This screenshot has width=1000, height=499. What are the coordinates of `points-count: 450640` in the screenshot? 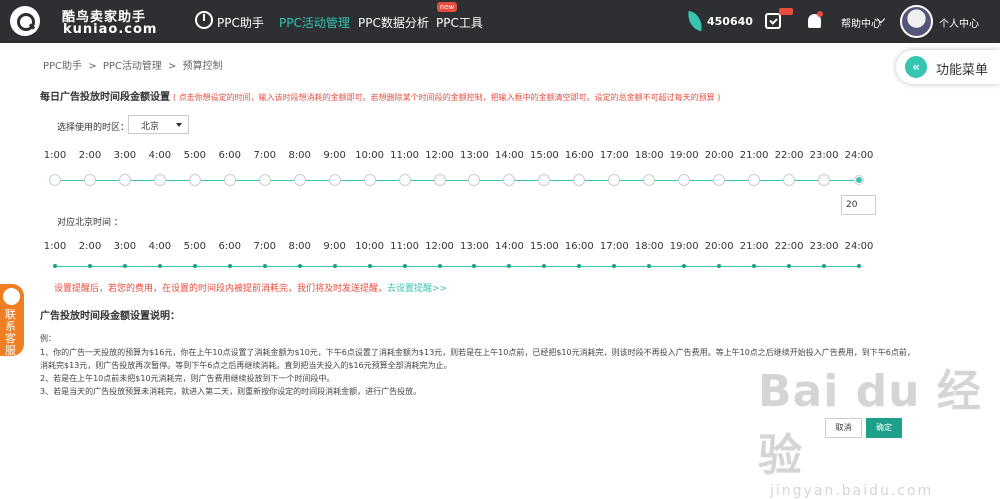 It's located at (730, 21).